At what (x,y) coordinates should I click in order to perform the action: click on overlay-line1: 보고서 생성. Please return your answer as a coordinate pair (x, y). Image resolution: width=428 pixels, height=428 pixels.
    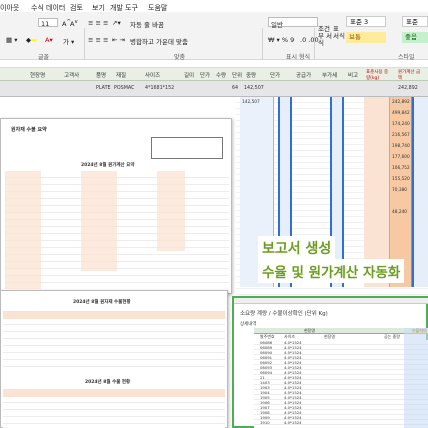
    Looking at the image, I should click on (297, 249).